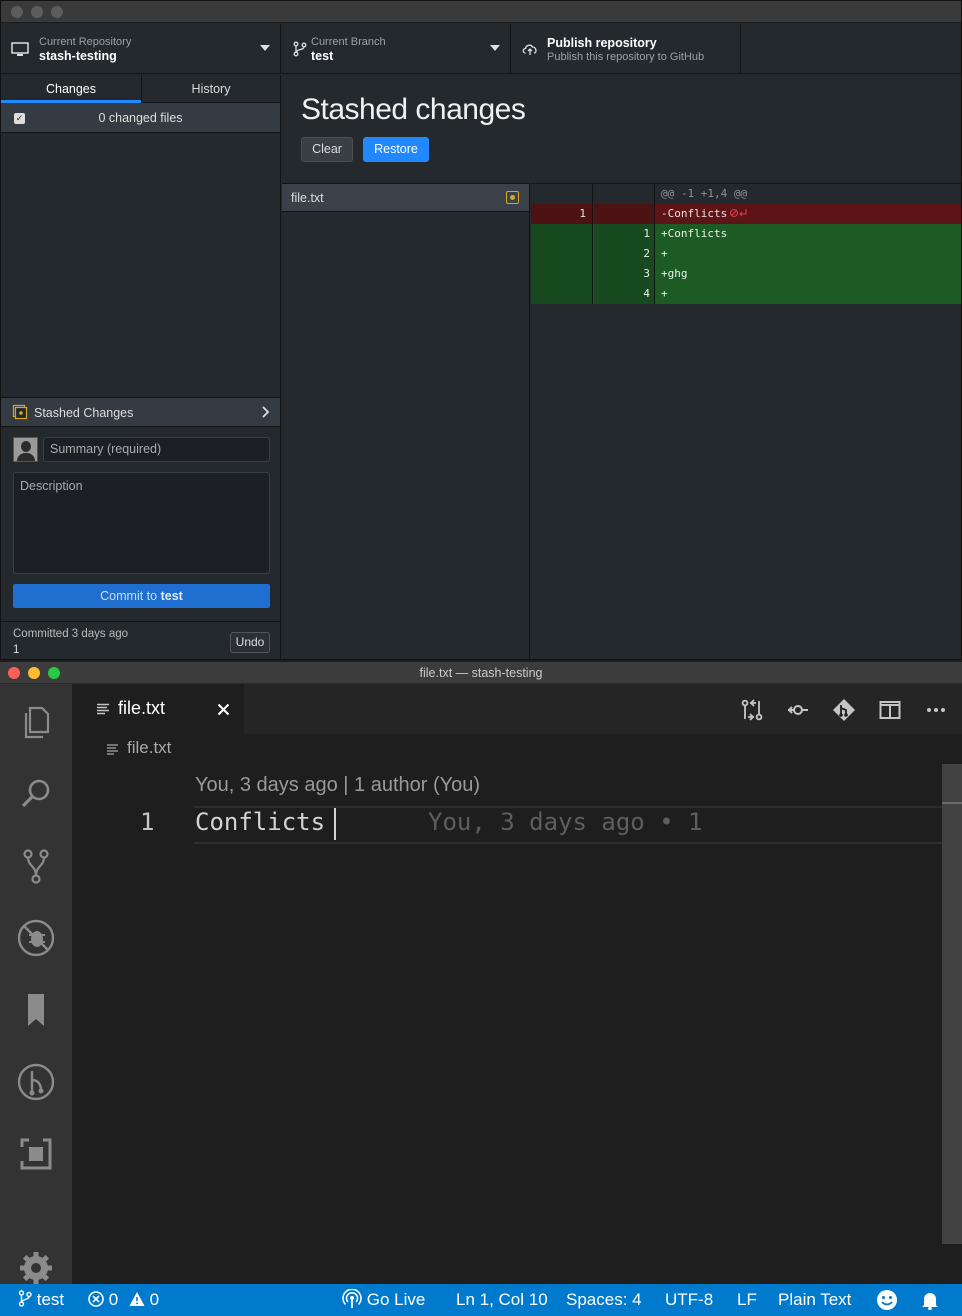 This screenshot has height=1316, width=962. What do you see at coordinates (147, 822) in the screenshot?
I see `line-number: 1` at bounding box center [147, 822].